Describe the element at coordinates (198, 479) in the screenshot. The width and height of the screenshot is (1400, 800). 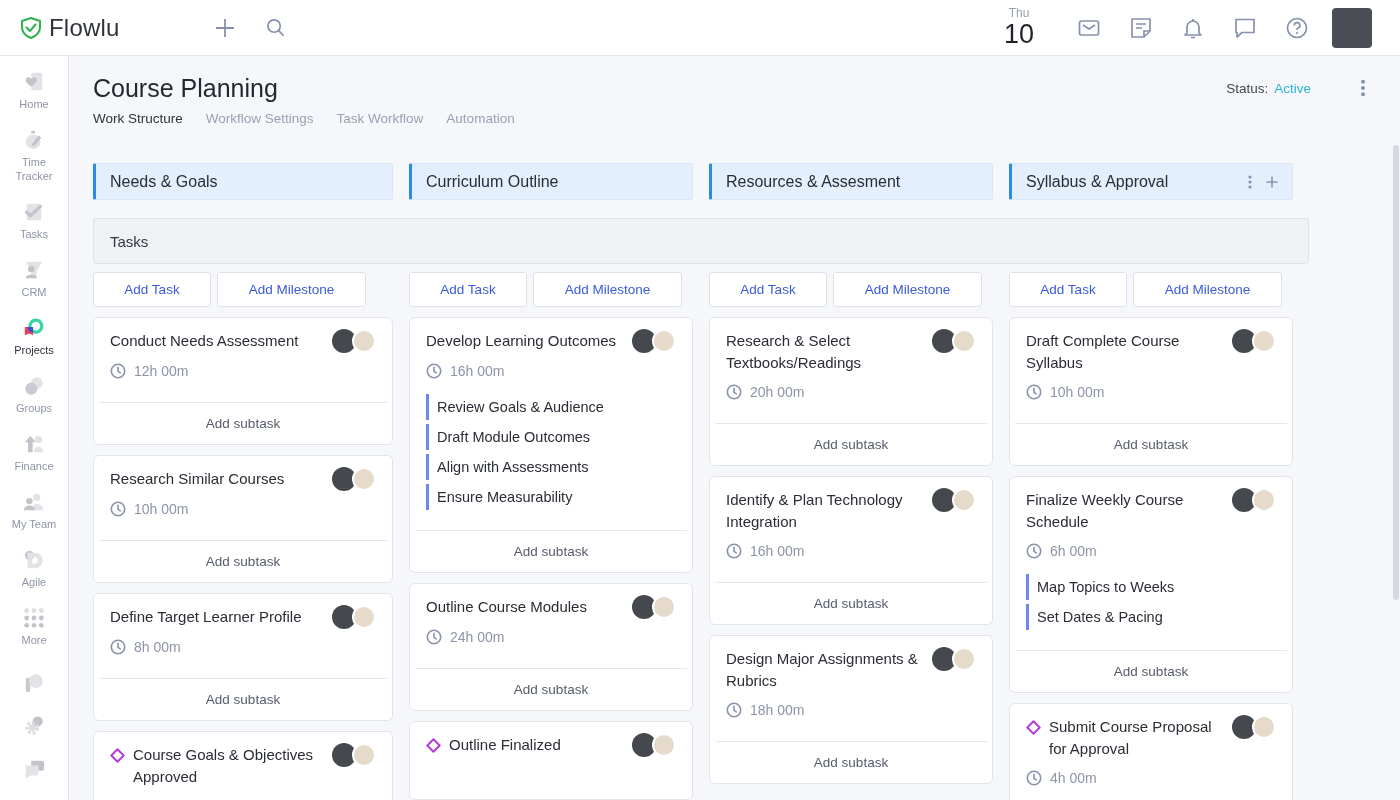
I see `card-title: Research Similar Courses` at that location.